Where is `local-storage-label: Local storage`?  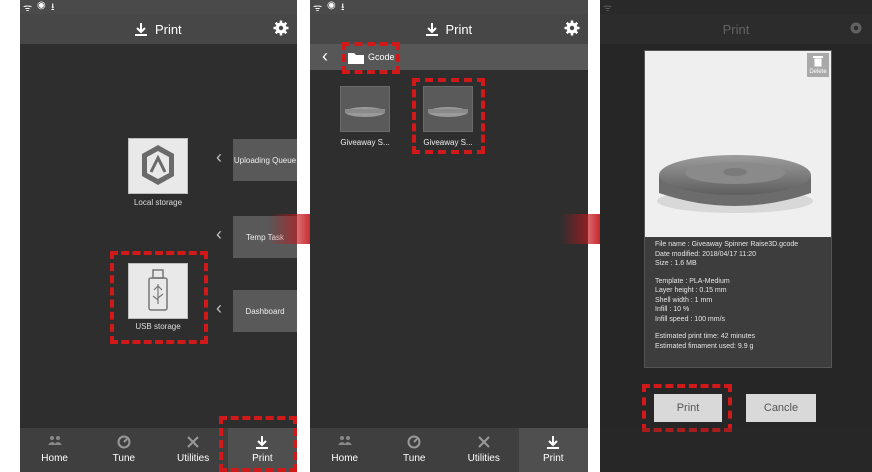 local-storage-label: Local storage is located at coordinates (158, 202).